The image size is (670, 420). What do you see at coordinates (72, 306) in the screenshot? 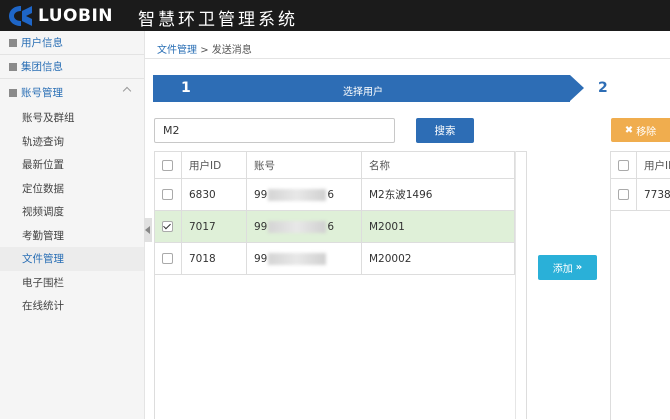
I see `sidebar-item-online-stats: 在线统计` at bounding box center [72, 306].